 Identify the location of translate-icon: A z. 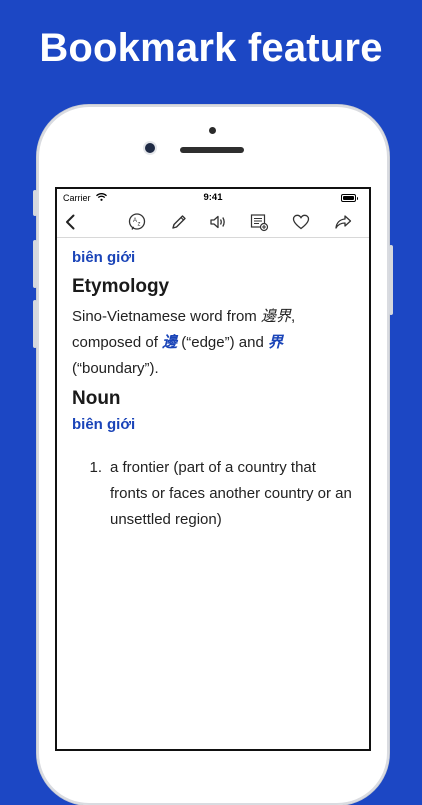
(137, 222).